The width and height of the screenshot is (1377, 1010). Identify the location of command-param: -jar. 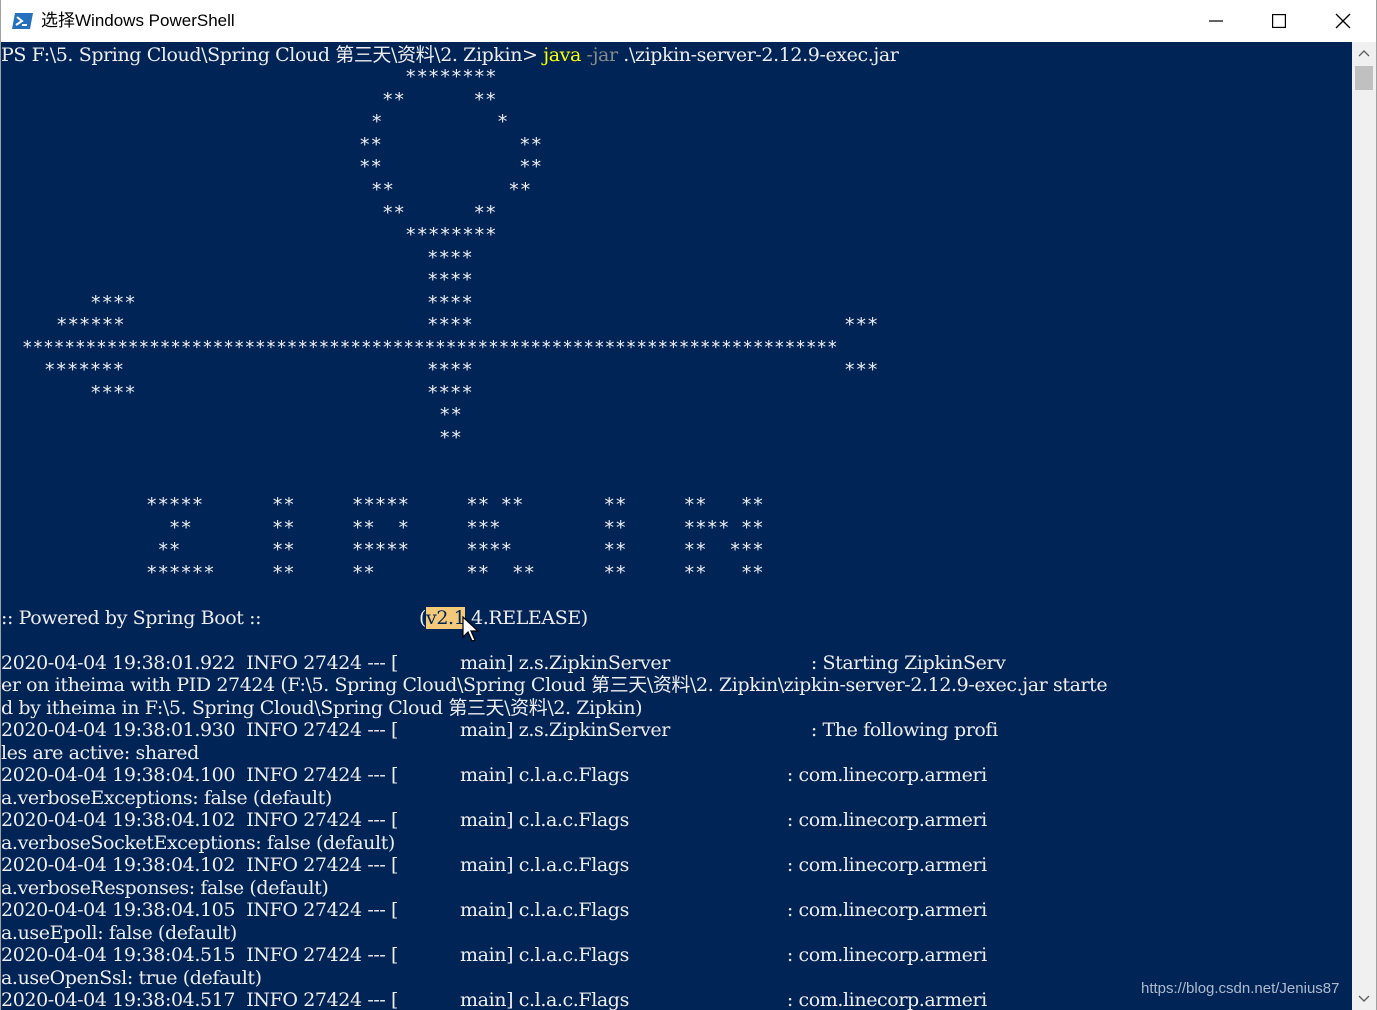
(599, 55).